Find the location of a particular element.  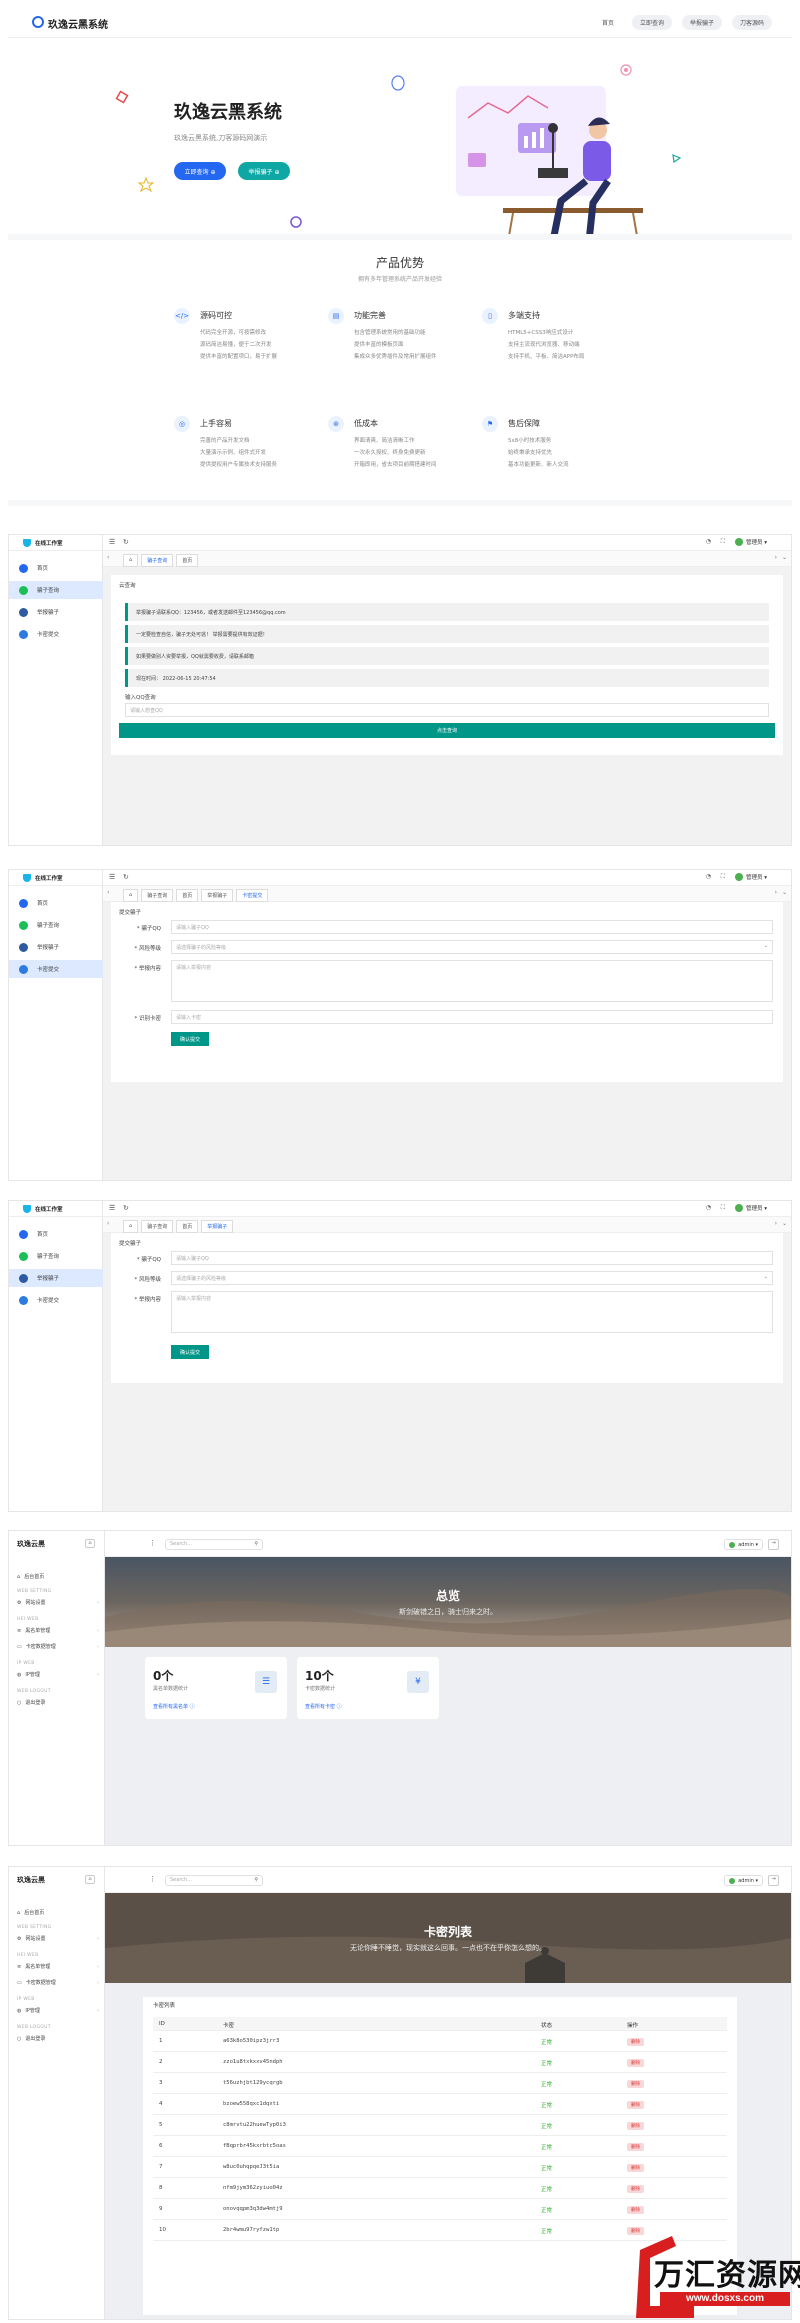

view-cards-link: 查看所有卡密 ⓘ is located at coordinates (323, 1706).